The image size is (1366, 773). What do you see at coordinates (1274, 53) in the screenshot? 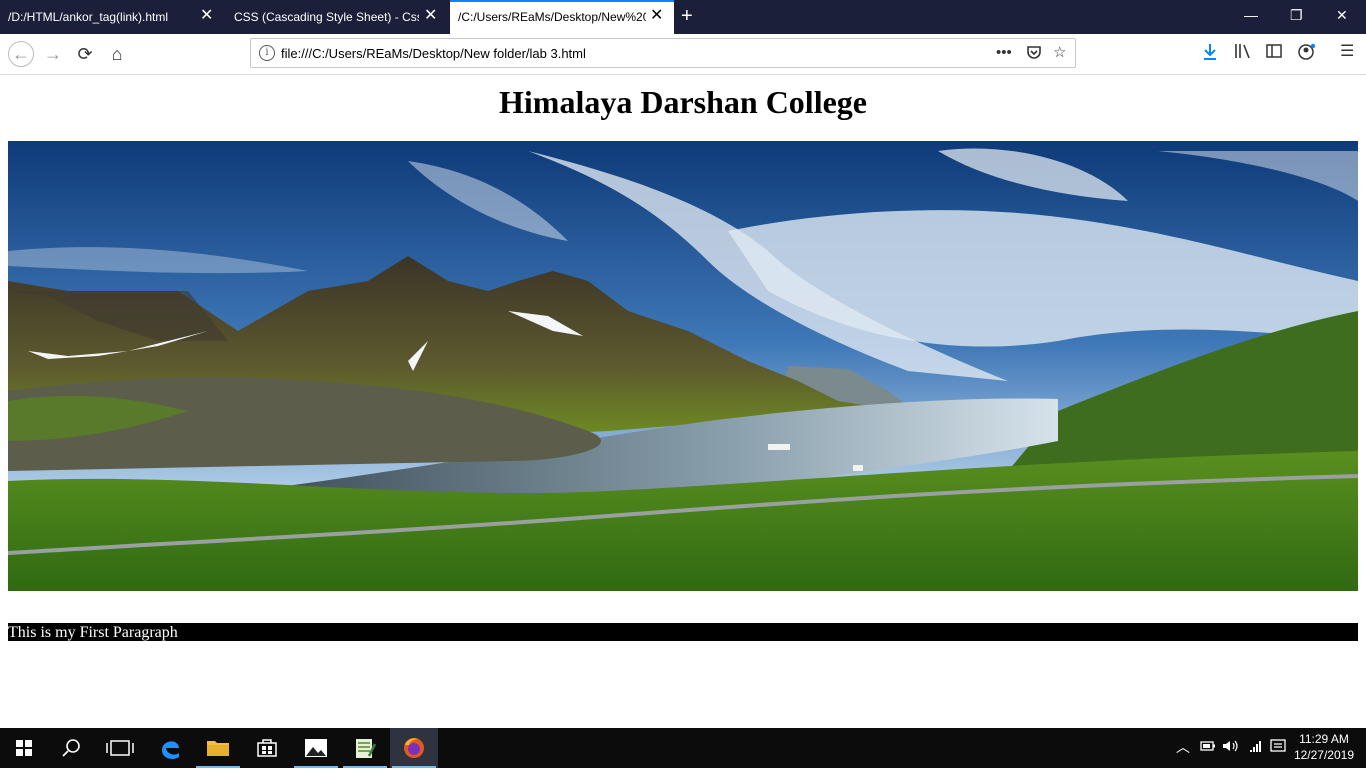
I see `sidebar-icon` at bounding box center [1274, 53].